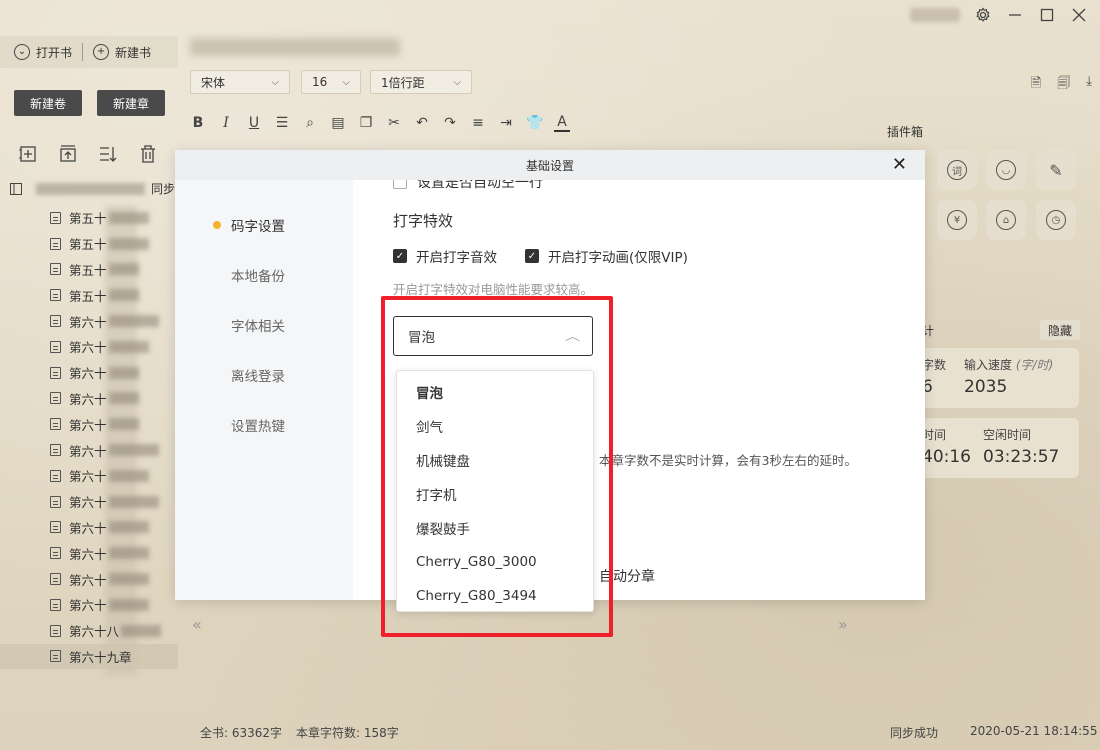 This screenshot has width=1100, height=750. I want to click on save-as-icon: 🗐, so click(1063, 85).